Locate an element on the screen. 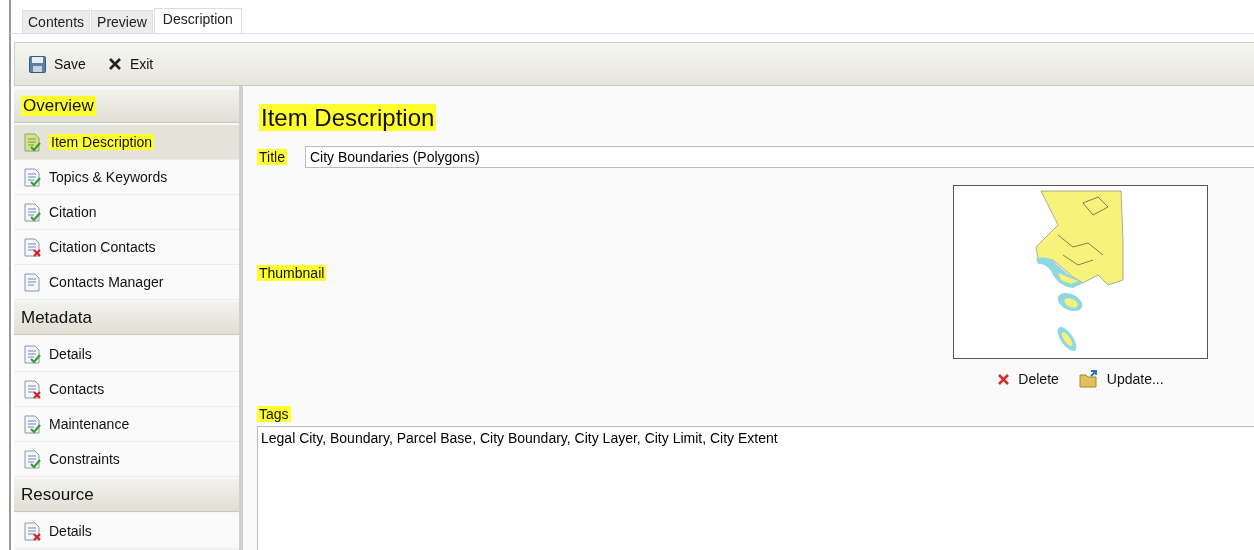 The height and width of the screenshot is (550, 1254). exit-button: Exit is located at coordinates (130, 64).